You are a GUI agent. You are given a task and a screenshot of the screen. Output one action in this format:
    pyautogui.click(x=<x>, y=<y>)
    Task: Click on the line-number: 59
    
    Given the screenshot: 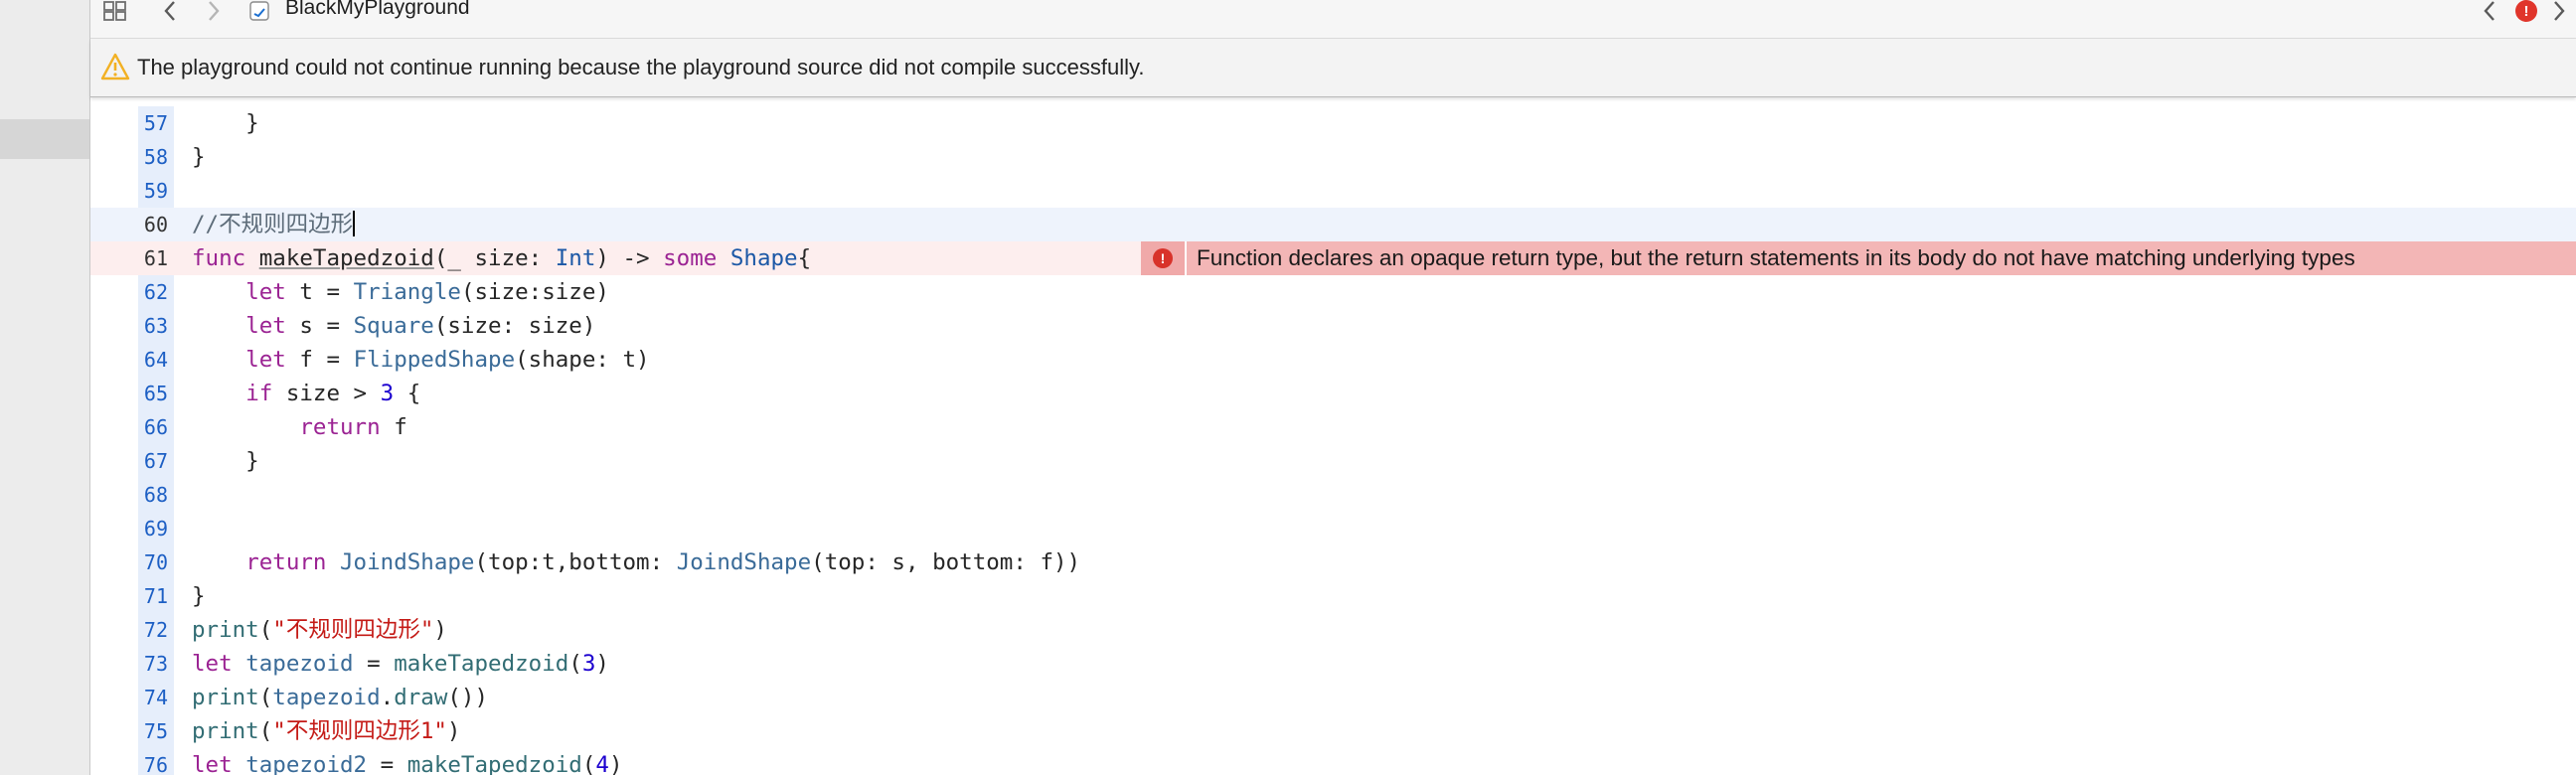 What is the action you would take?
    pyautogui.click(x=155, y=191)
    